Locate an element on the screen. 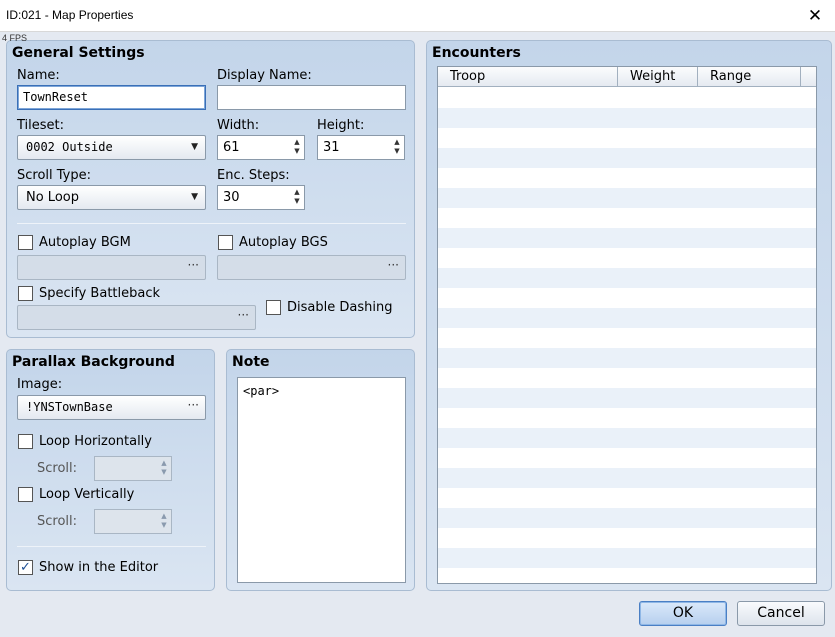 This screenshot has height=637, width=835. name-label: Name: is located at coordinates (38, 75).